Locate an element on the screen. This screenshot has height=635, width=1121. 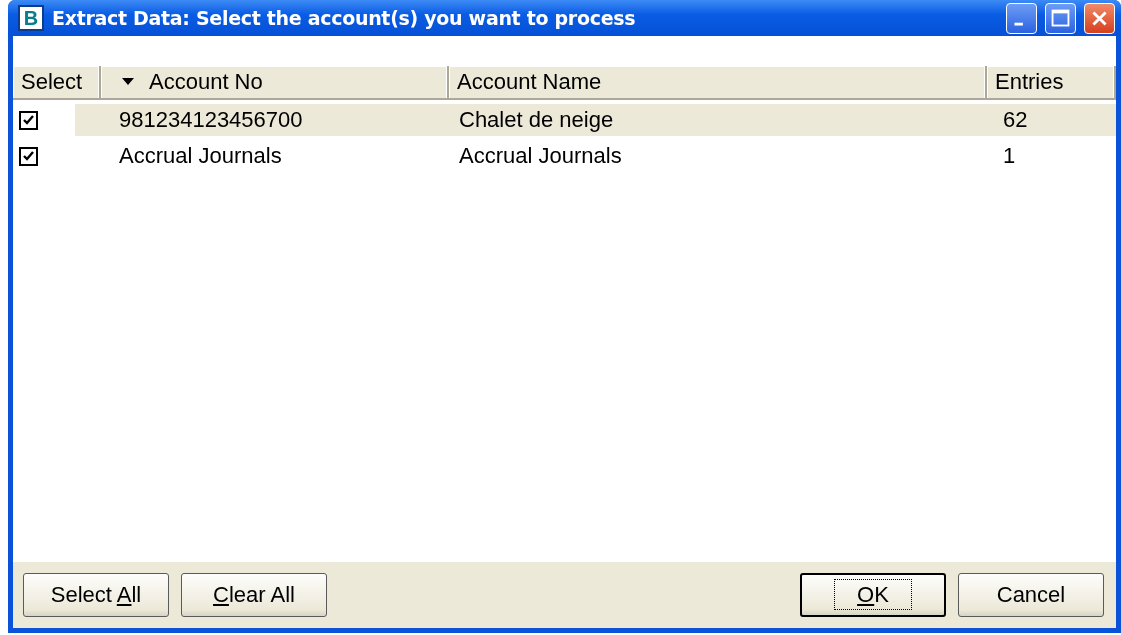
app-icon: B is located at coordinates (31, 18).